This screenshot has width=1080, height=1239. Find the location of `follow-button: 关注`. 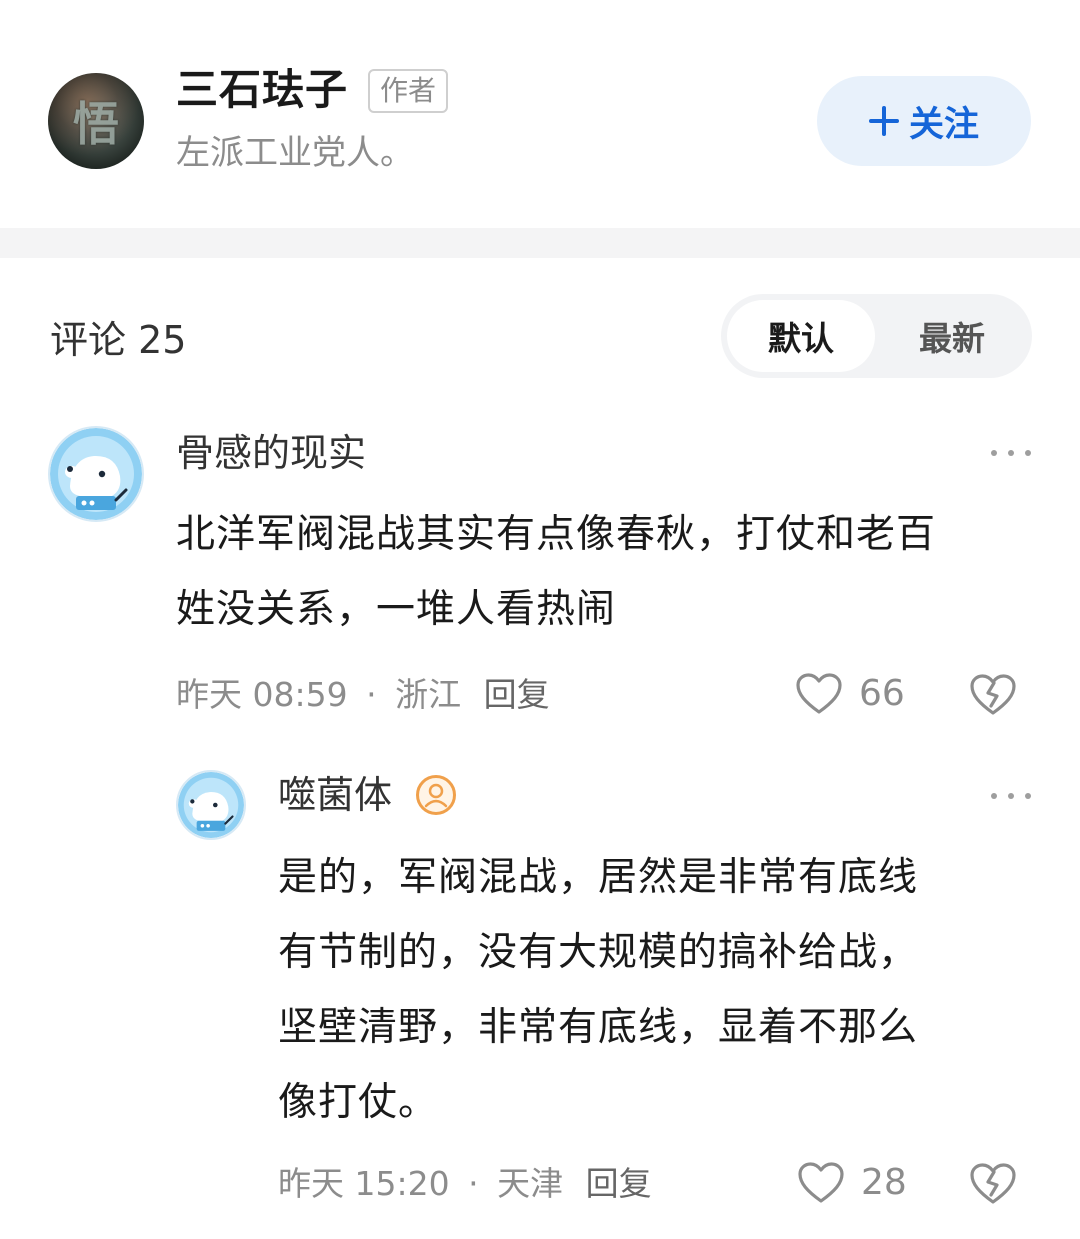

follow-button: 关注 is located at coordinates (924, 121).